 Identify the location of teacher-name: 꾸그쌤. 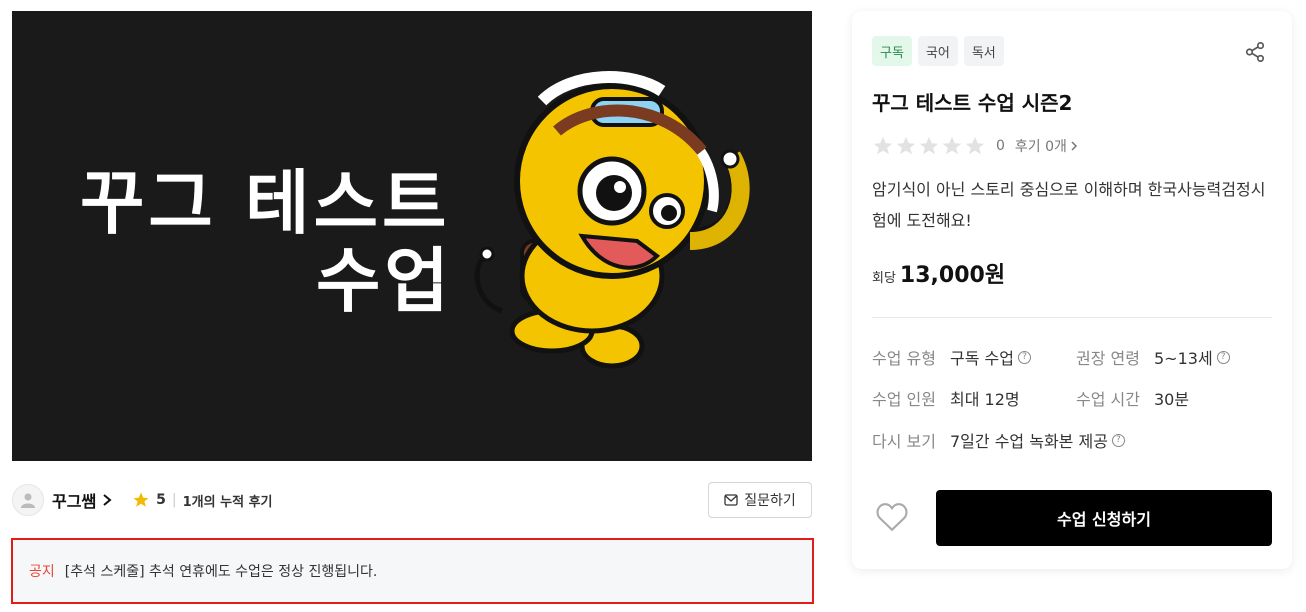
(74, 501).